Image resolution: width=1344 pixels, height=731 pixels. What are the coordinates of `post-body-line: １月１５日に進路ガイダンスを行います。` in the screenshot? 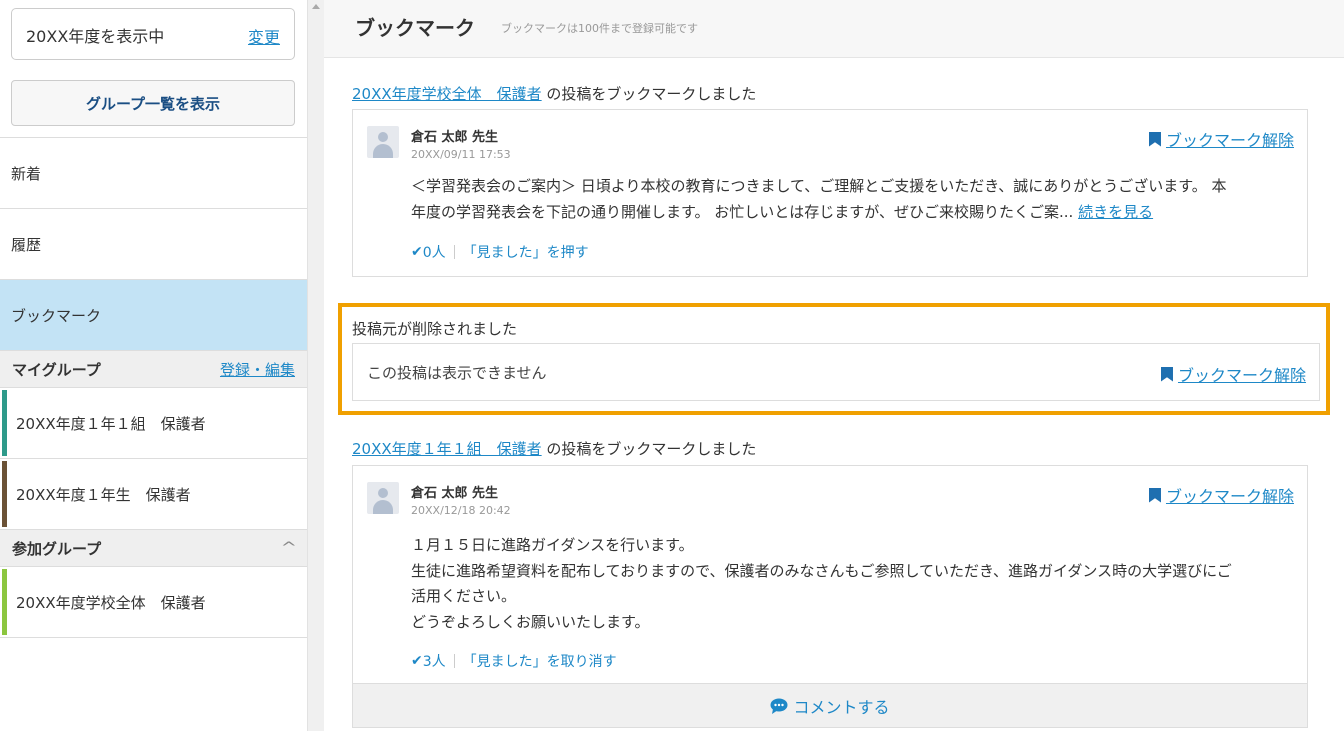 It's located at (552, 545).